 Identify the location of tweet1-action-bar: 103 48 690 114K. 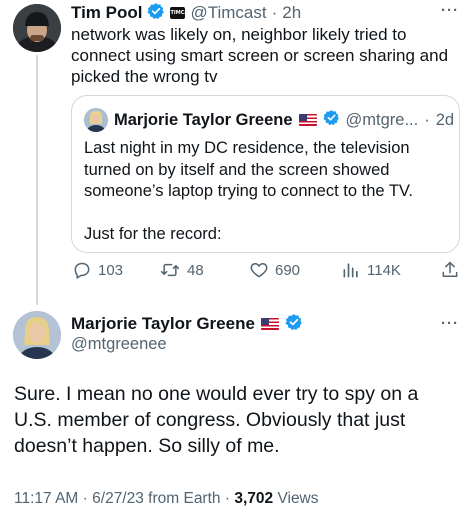
(268, 272).